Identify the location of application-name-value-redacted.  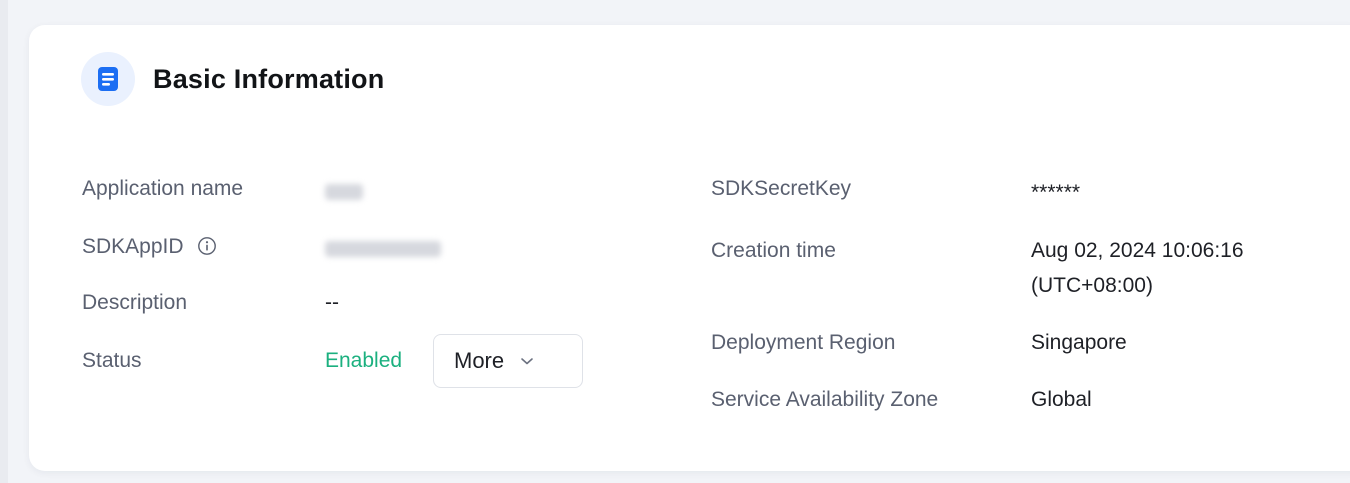
(344, 192).